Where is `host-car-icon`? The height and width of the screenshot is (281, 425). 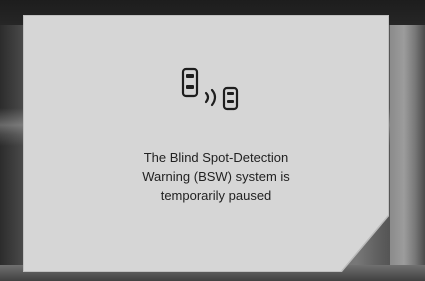
host-car-icon is located at coordinates (190, 82).